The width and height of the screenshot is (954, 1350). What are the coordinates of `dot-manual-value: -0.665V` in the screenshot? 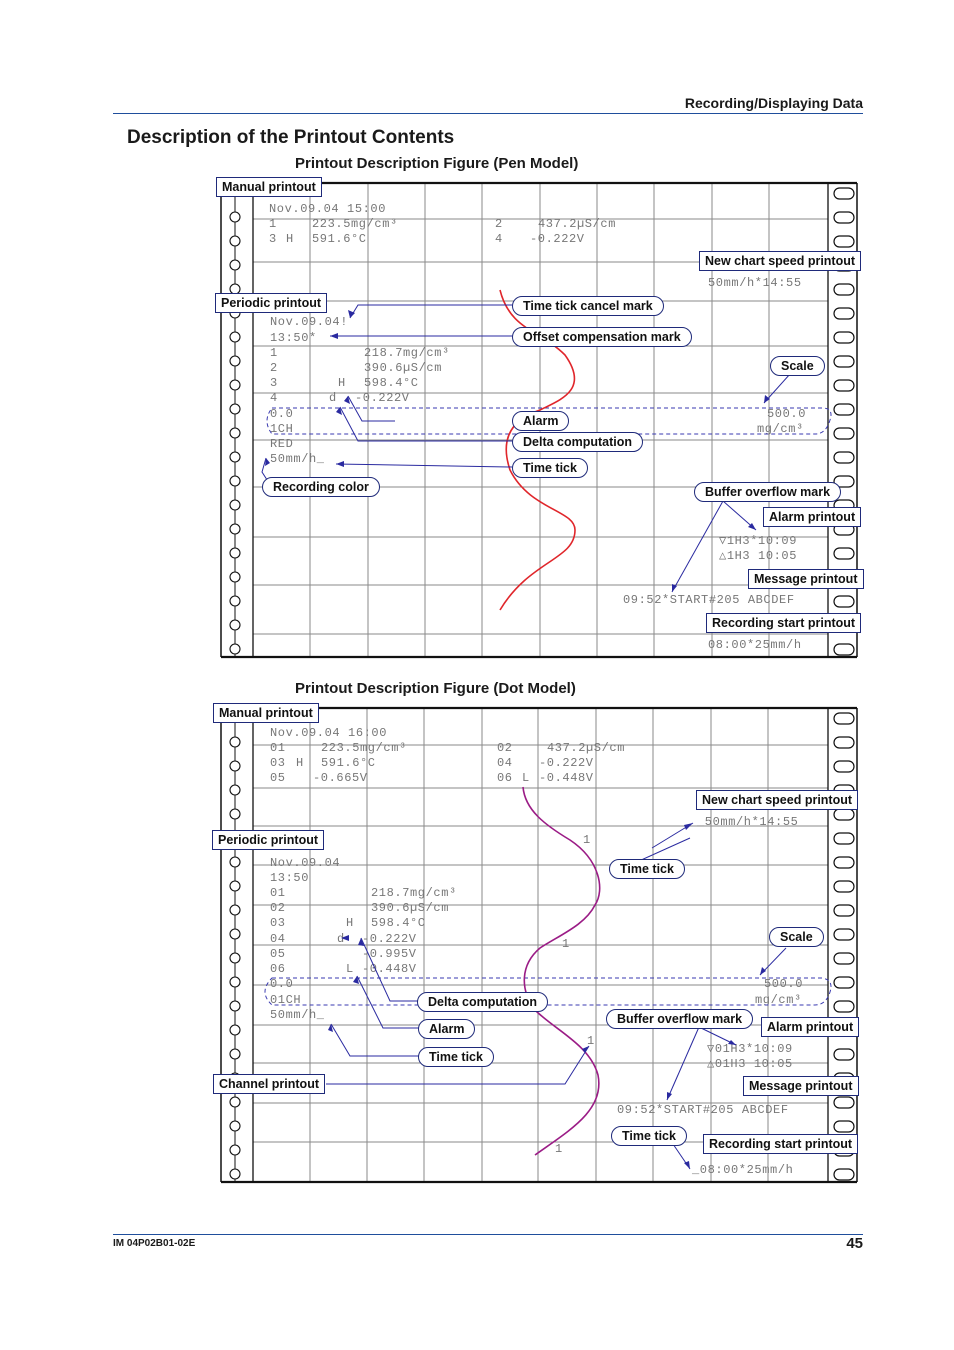 It's located at (340, 778).